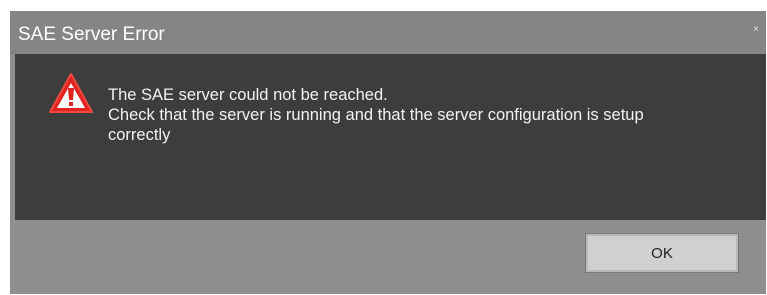 The image size is (767, 295). Describe the element at coordinates (756, 30) in the screenshot. I see `close-icon: ×` at that location.